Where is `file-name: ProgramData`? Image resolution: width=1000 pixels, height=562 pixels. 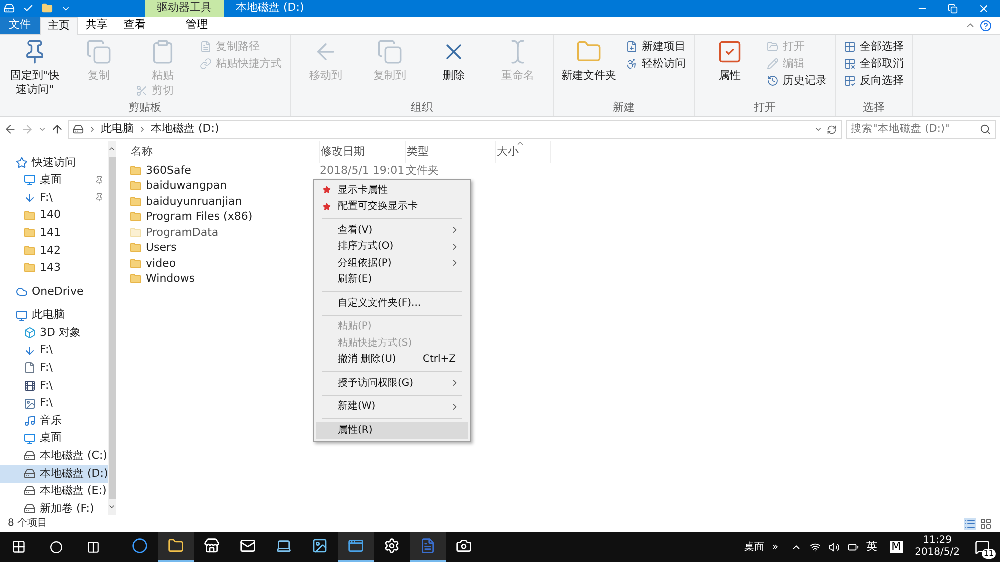 file-name: ProgramData is located at coordinates (182, 232).